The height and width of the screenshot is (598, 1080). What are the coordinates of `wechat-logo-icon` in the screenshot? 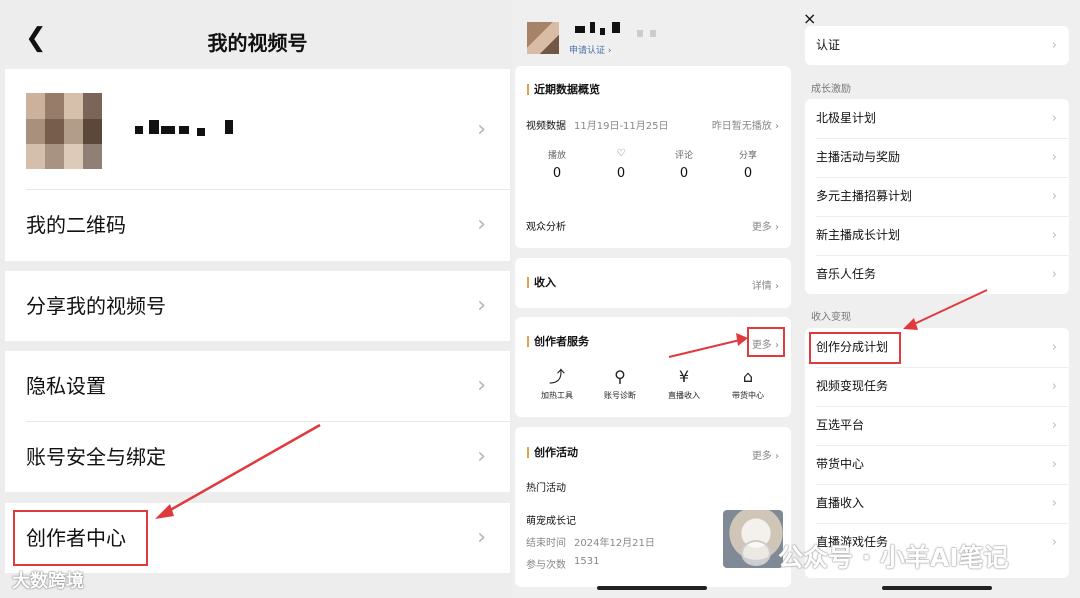 It's located at (756, 553).